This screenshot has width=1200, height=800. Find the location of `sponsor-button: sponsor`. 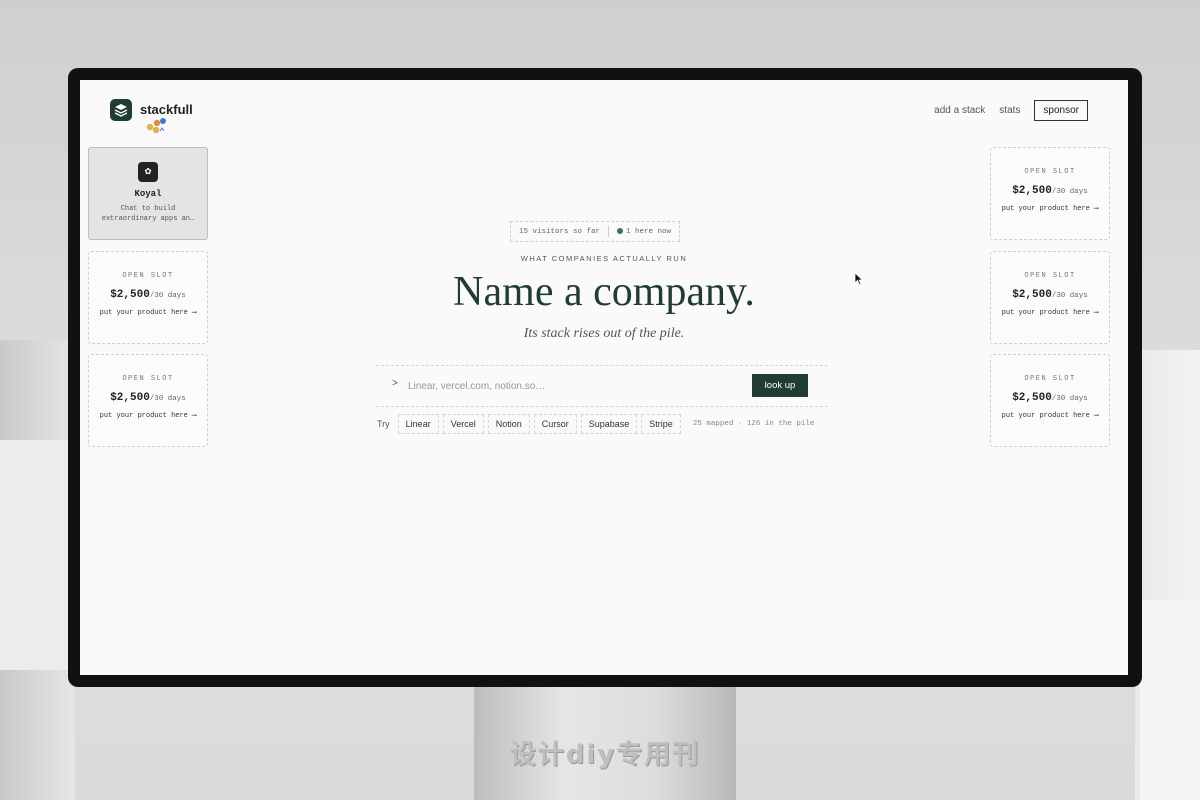

sponsor-button: sponsor is located at coordinates (1061, 110).